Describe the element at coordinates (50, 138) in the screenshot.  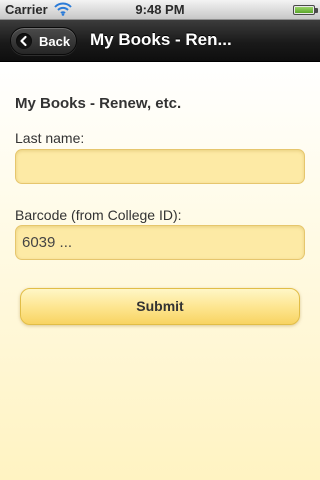
I see `last-name-label: Last name:` at that location.